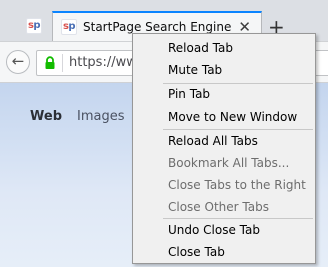 Image resolution: width=328 pixels, height=267 pixels. Describe the element at coordinates (157, 27) in the screenshot. I see `tab-title: StartPage Search Engine` at that location.